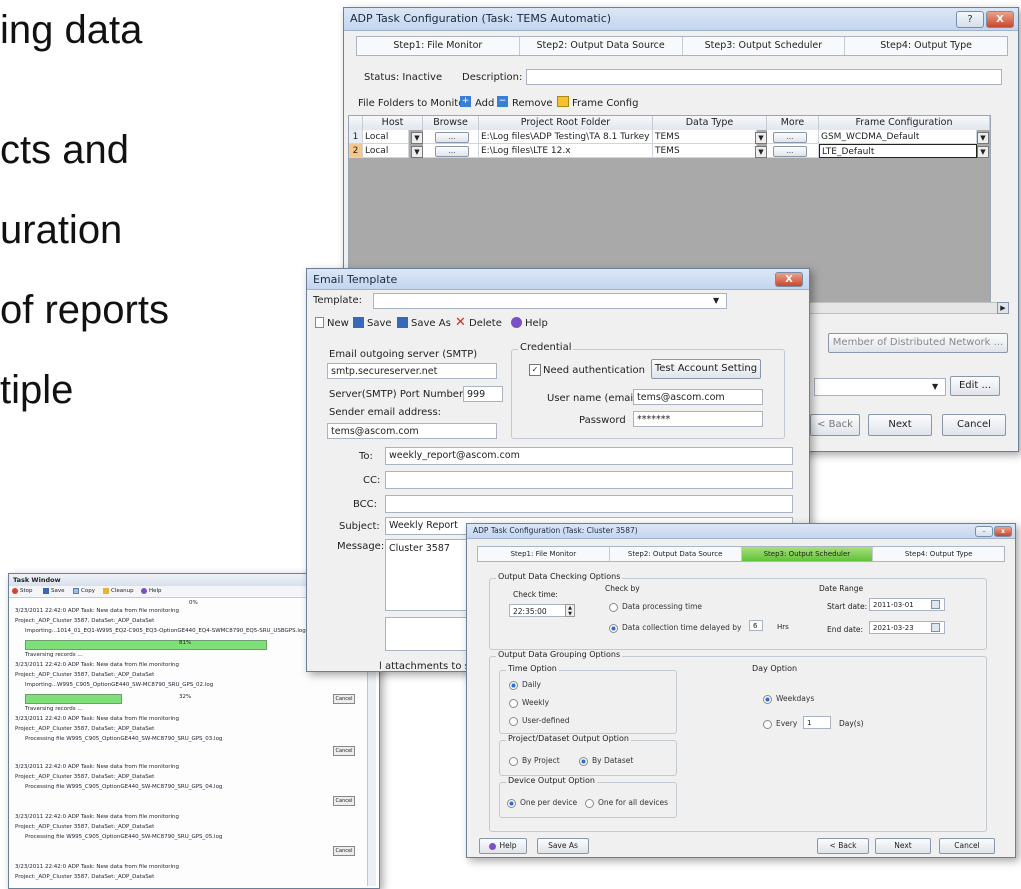 The image size is (1021, 889). Describe the element at coordinates (1003, 308) in the screenshot. I see `scroll-right-icon: ▶` at that location.